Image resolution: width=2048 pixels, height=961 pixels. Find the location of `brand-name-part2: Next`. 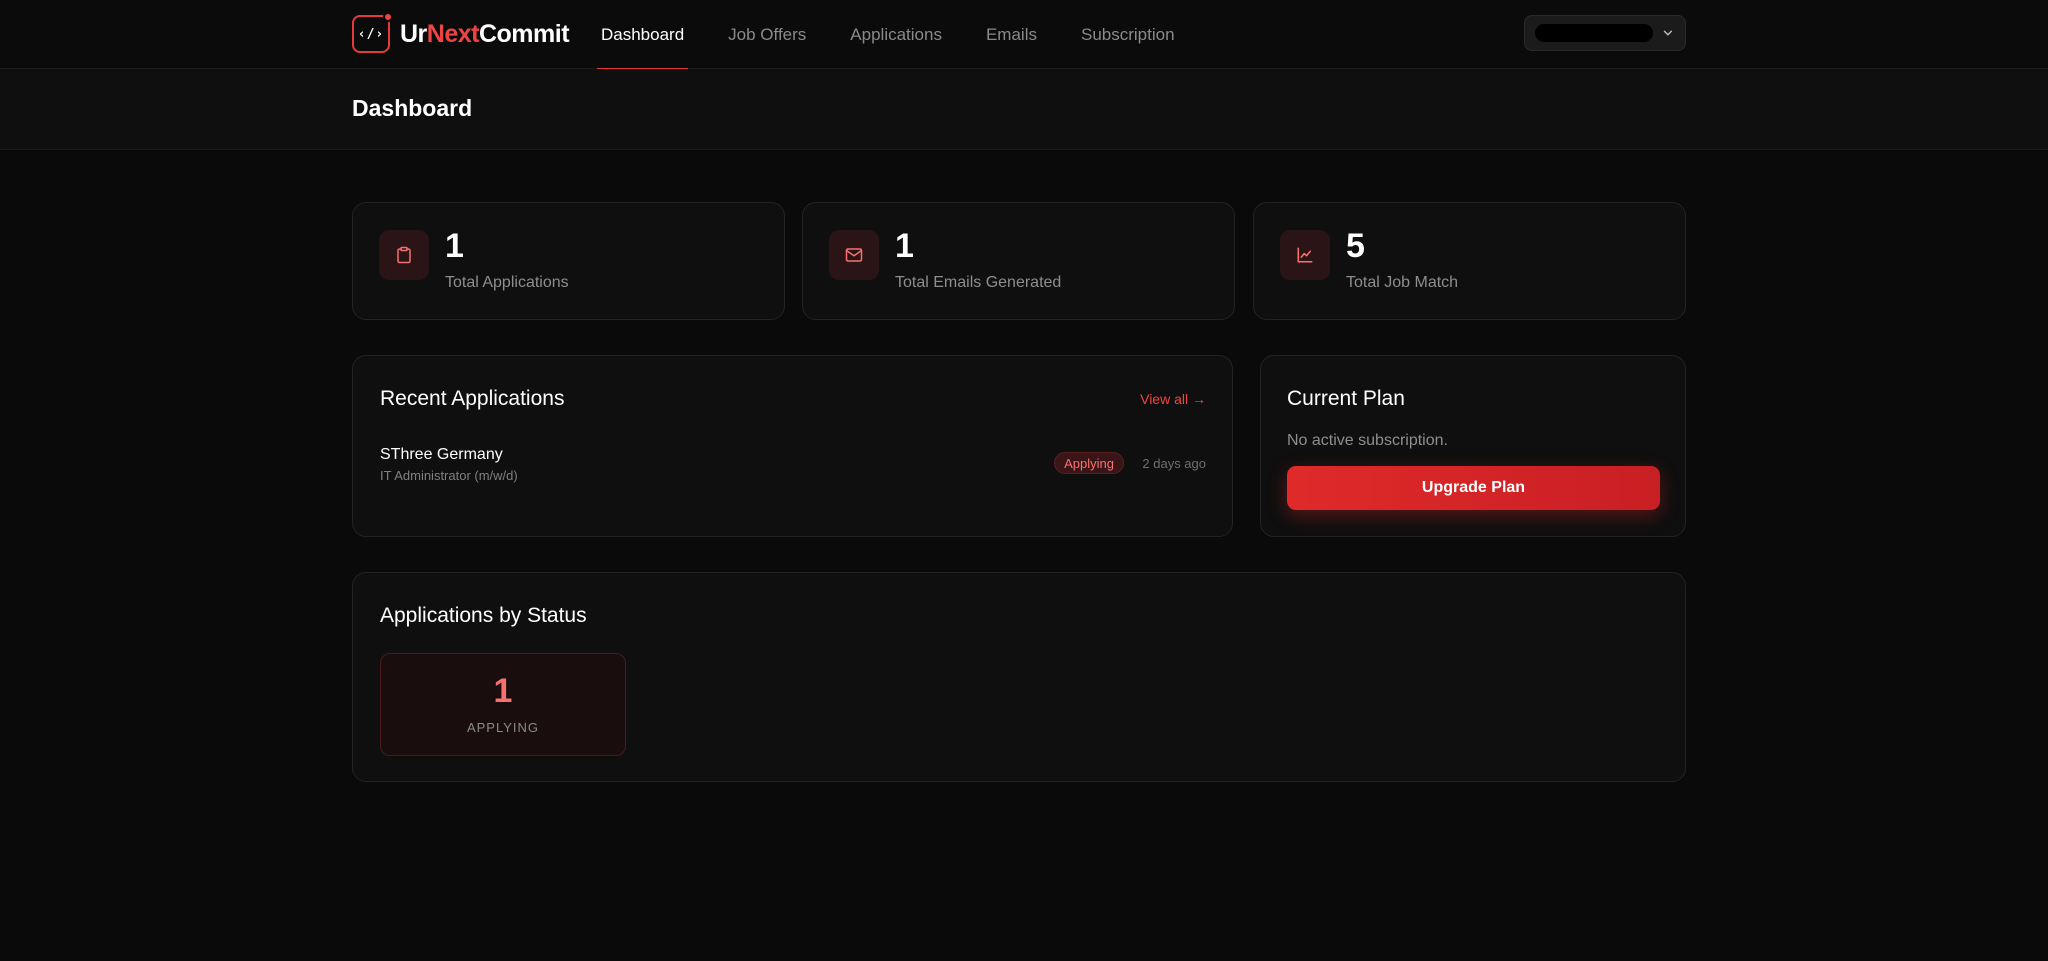

brand-name-part2: Next is located at coordinates (453, 33).